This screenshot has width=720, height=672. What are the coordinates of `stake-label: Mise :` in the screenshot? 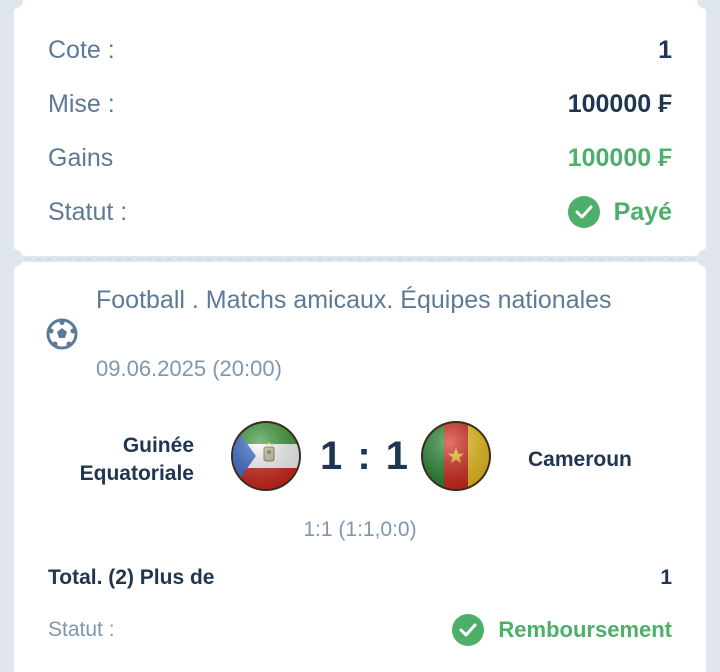 It's located at (81, 103).